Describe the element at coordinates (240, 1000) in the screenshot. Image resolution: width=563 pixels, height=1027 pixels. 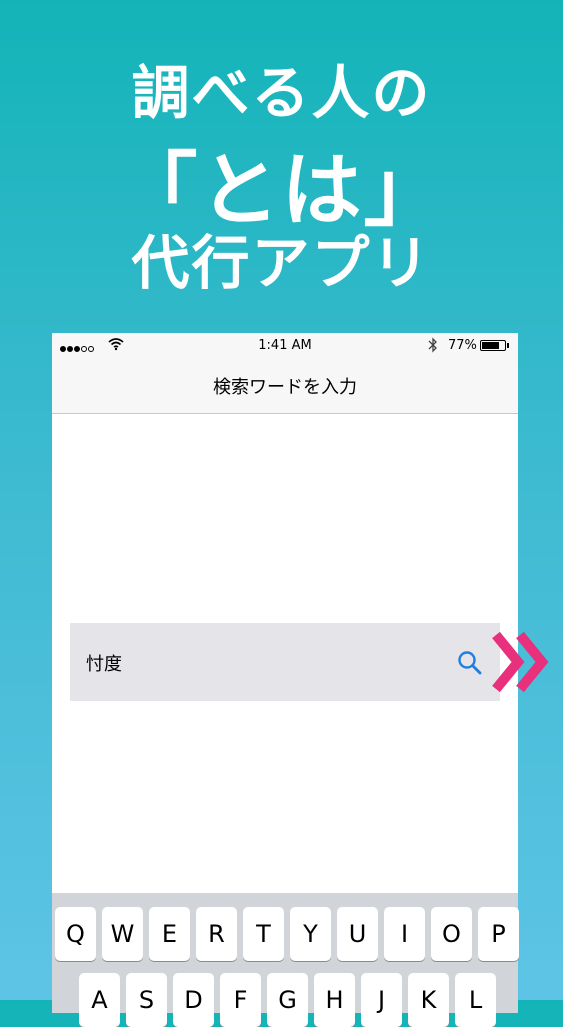
I see `key-f: F` at that location.